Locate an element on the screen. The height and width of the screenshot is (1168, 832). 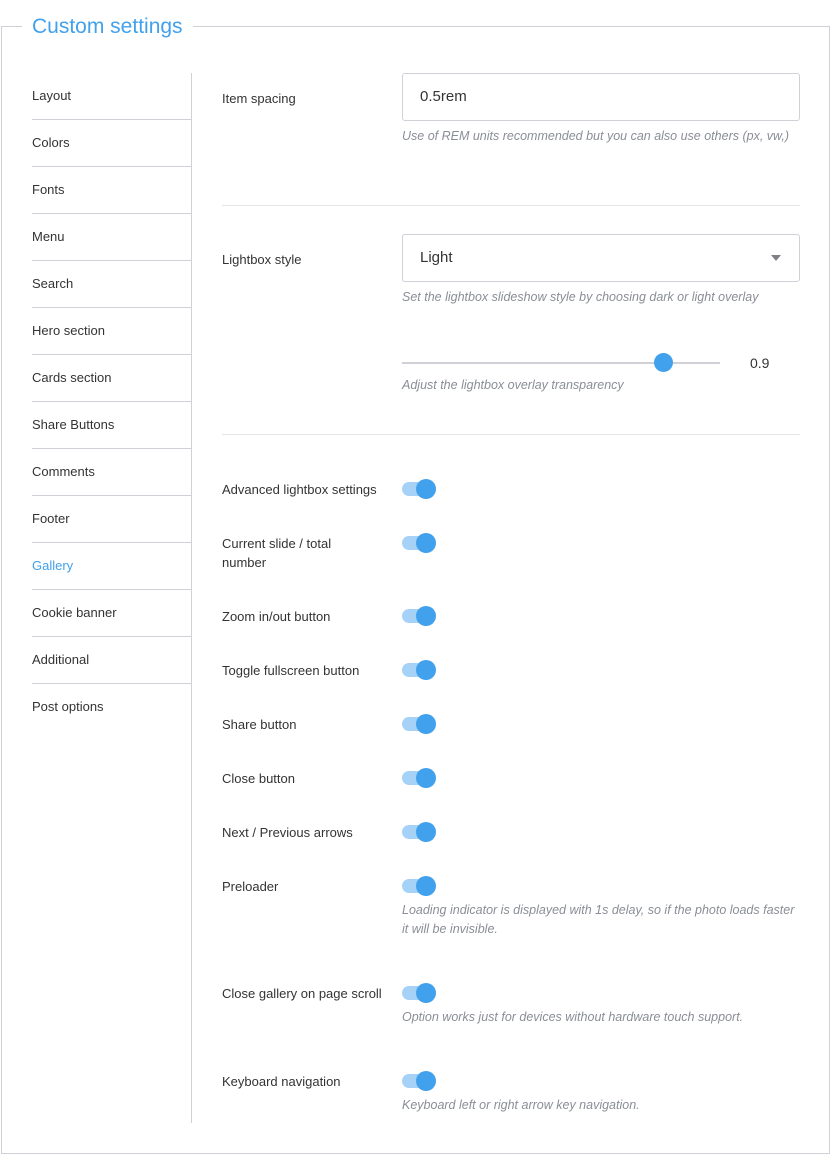
sidebar-item-gallery: Gallery is located at coordinates (111, 566).